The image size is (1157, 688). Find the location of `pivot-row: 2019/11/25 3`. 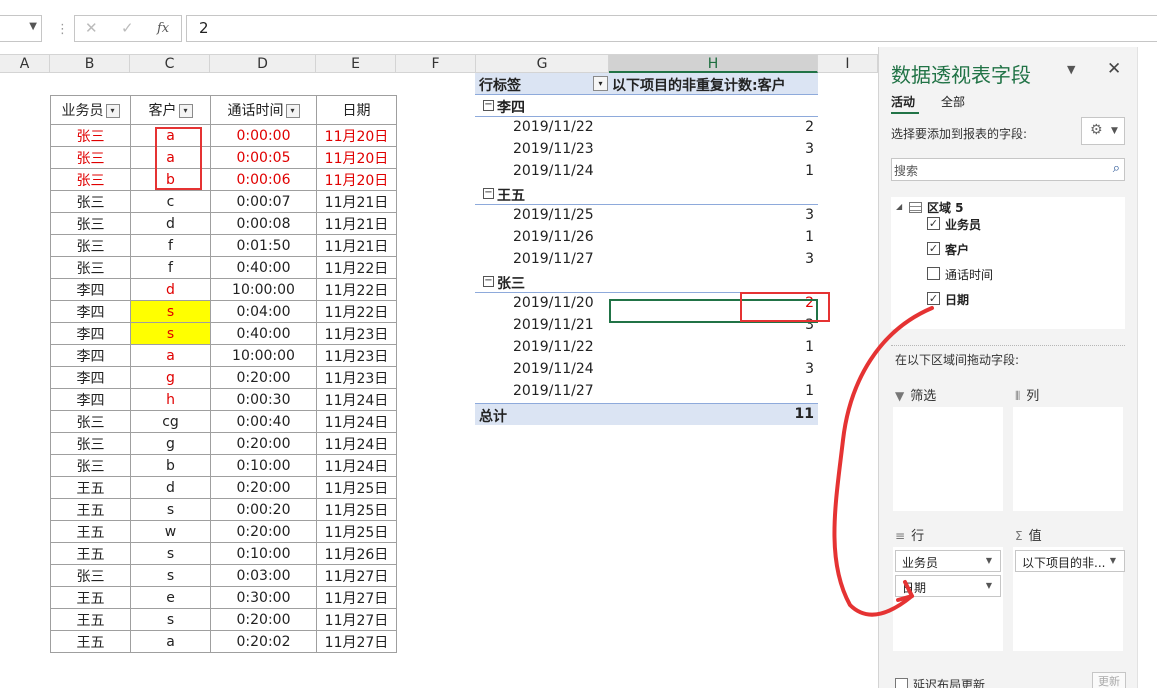

pivot-row: 2019/11/25 3 is located at coordinates (646, 216).